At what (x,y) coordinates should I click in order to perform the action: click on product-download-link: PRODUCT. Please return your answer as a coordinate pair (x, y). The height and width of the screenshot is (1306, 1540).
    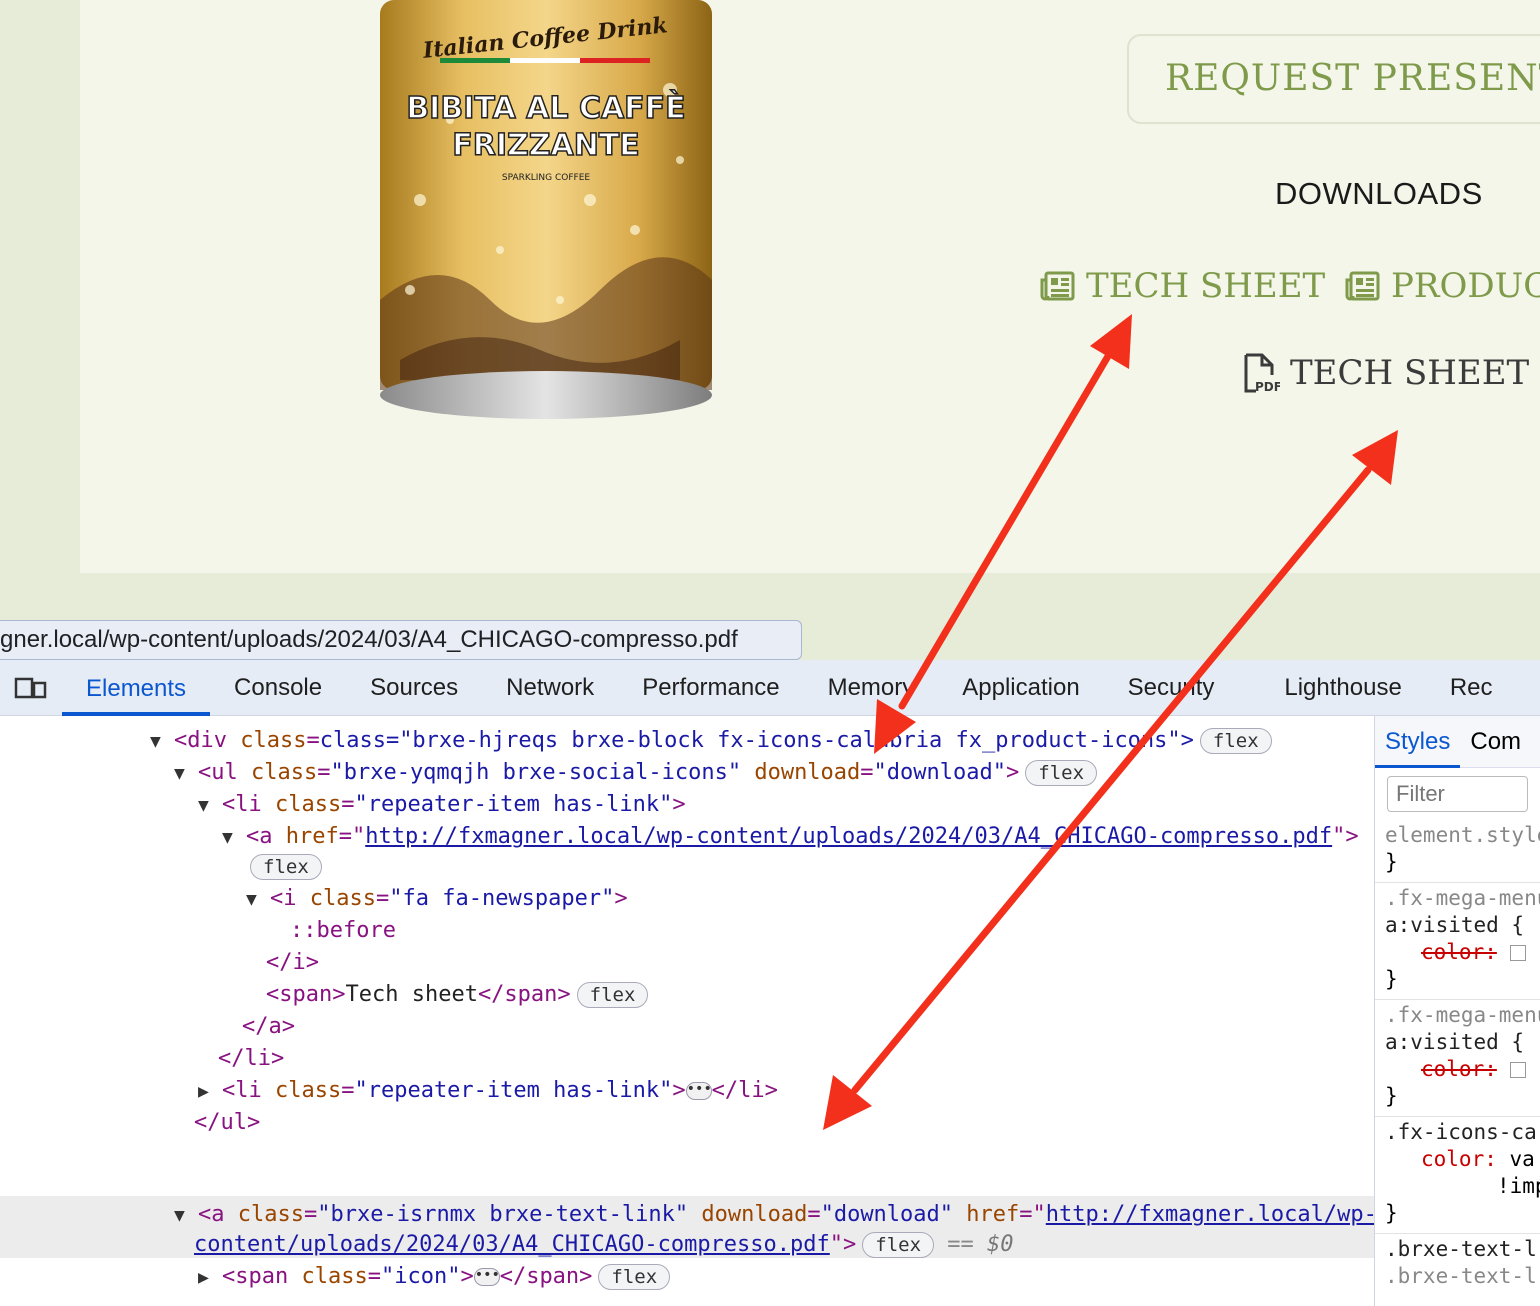
    Looking at the image, I should click on (1442, 286).